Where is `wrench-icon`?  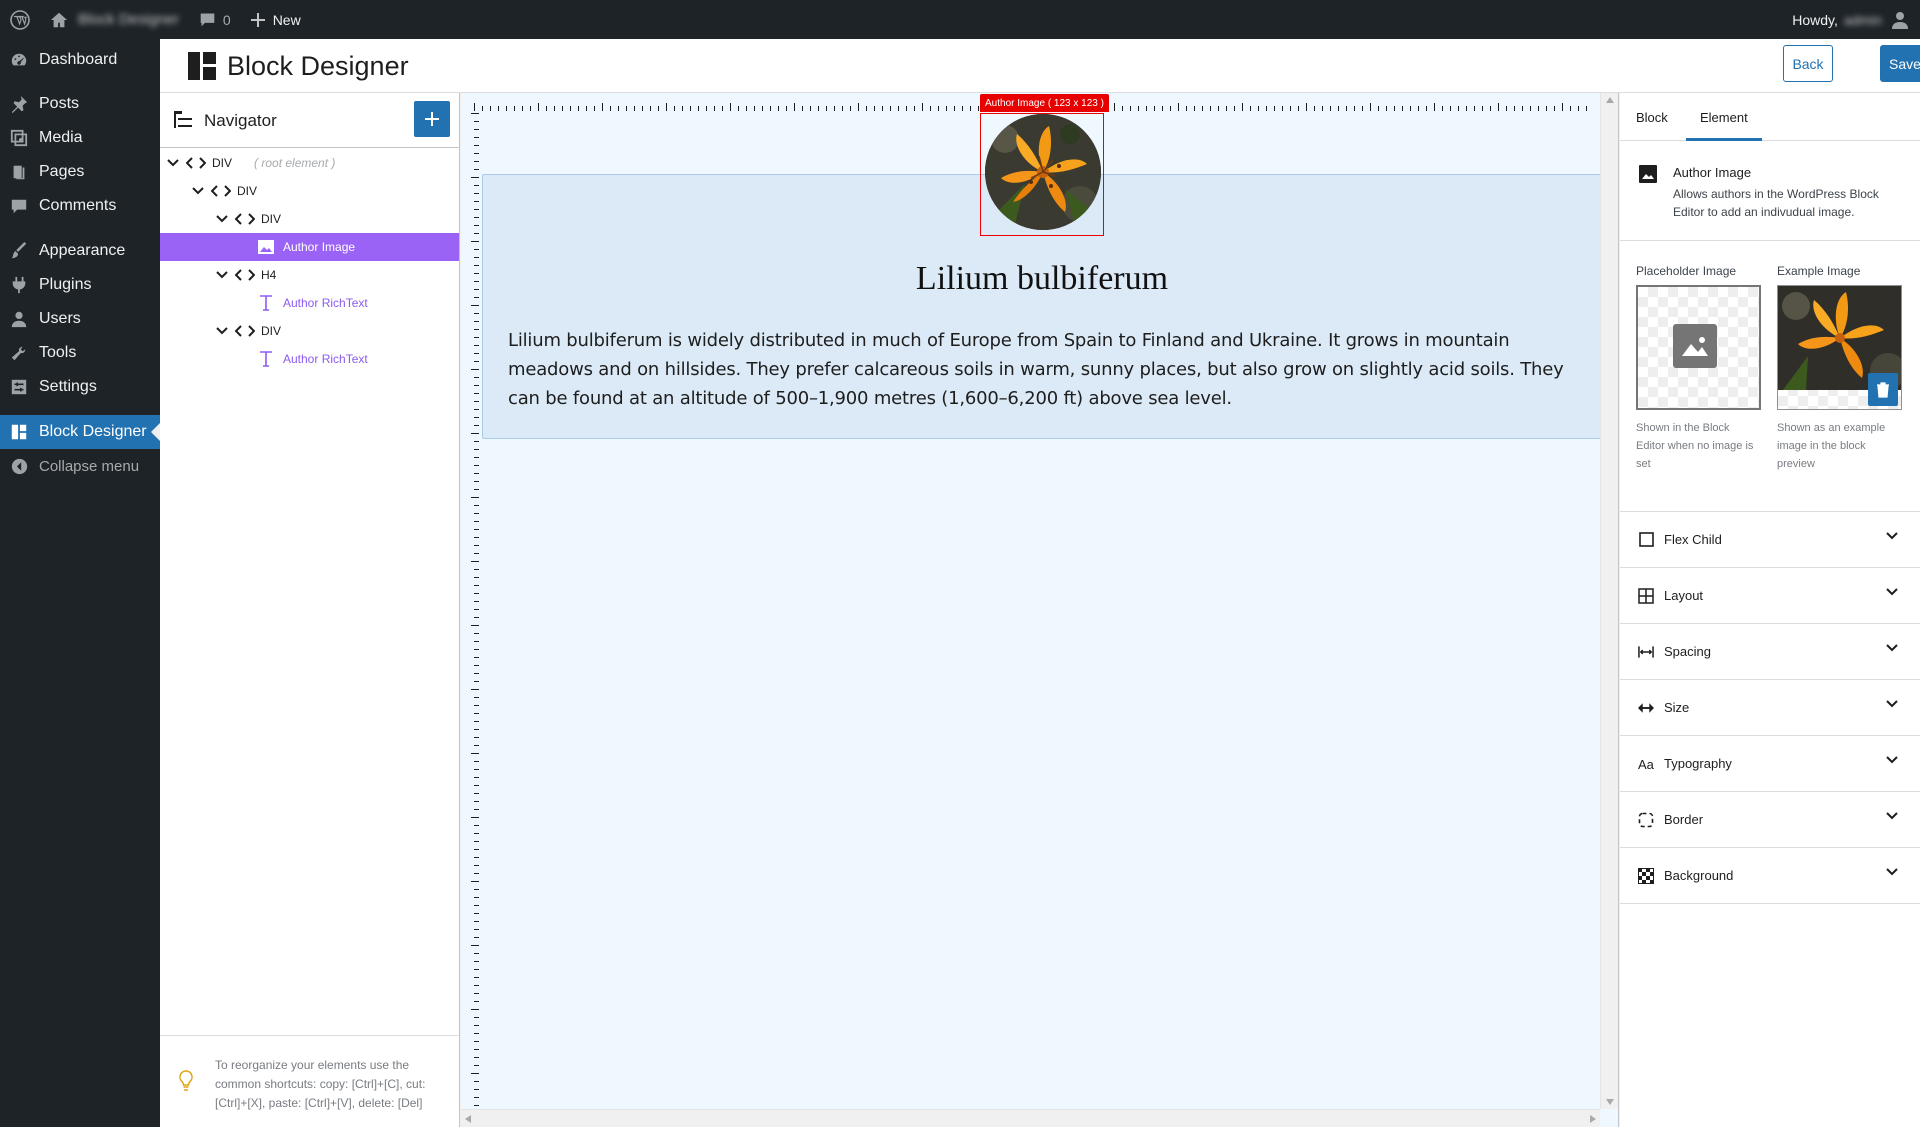 wrench-icon is located at coordinates (19, 353).